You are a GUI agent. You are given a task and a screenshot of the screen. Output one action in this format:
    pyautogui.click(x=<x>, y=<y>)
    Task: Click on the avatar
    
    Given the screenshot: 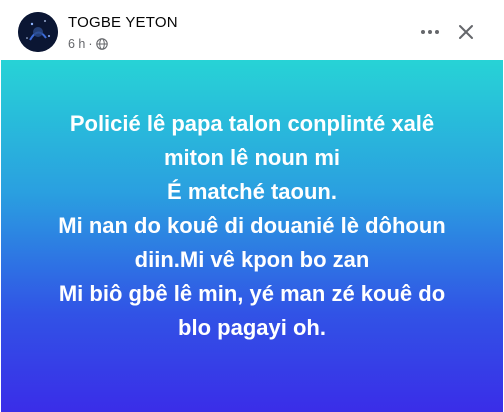 What is the action you would take?
    pyautogui.click(x=38, y=32)
    